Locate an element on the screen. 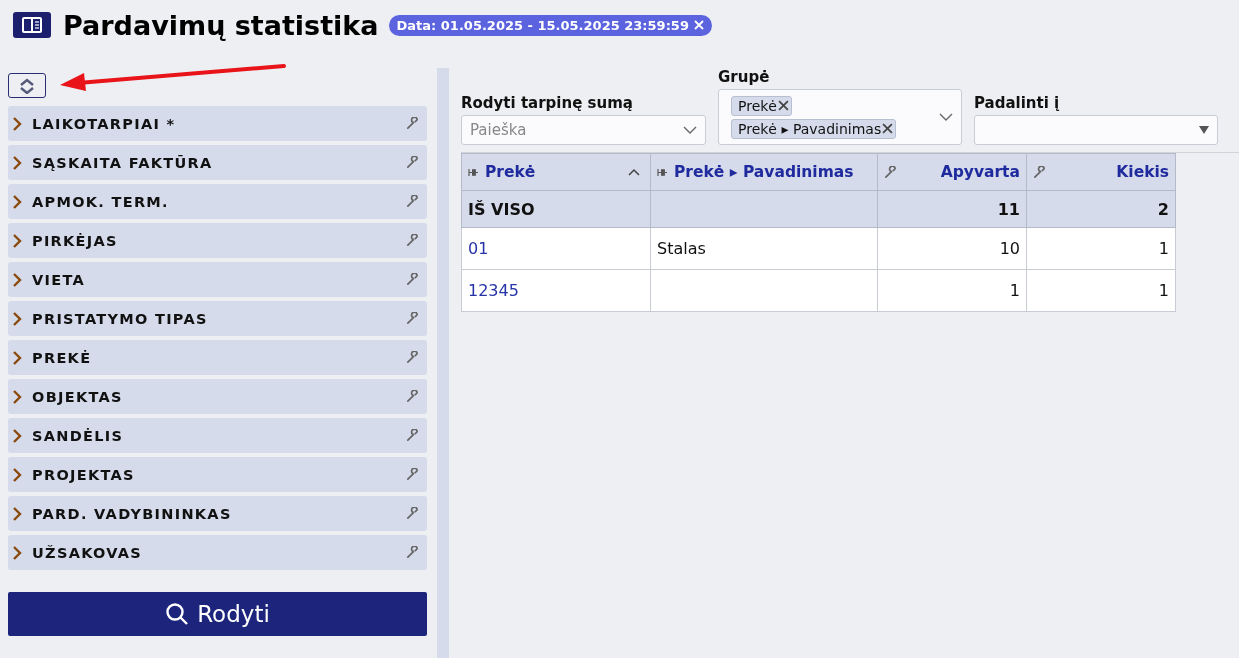  filter-section-header: PIRKĖJAS is located at coordinates (217, 240).